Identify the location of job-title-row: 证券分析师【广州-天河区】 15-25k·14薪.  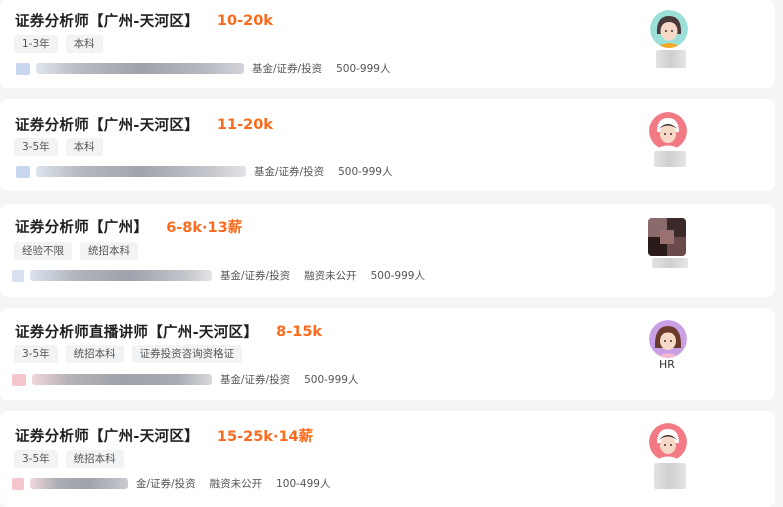
(164, 435).